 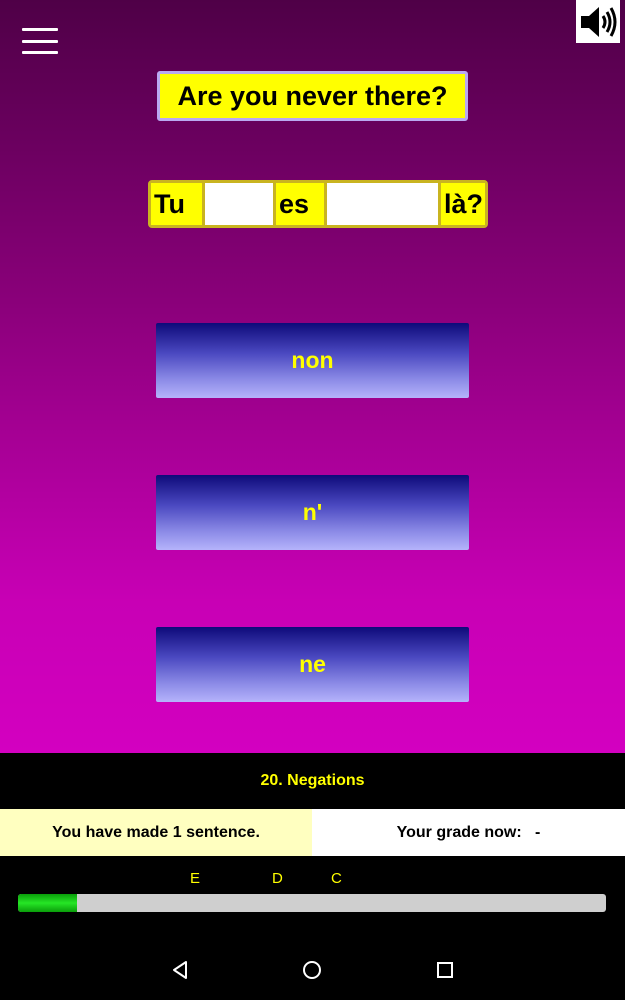 What do you see at coordinates (468, 832) in the screenshot?
I see `current-grade-text: Your grade now: -` at bounding box center [468, 832].